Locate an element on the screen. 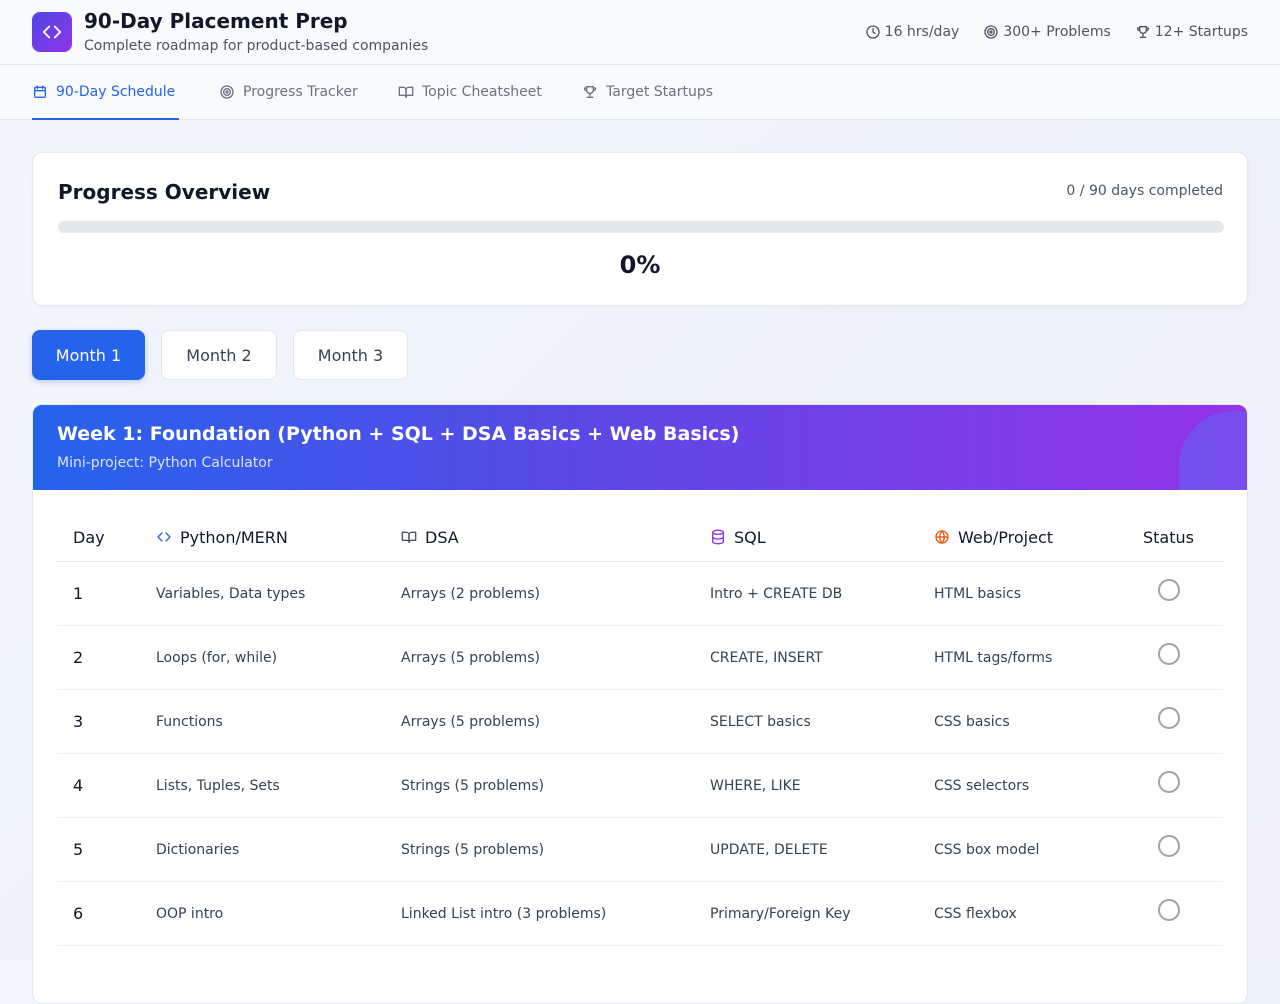  cell-day: 4 is located at coordinates (78, 785).